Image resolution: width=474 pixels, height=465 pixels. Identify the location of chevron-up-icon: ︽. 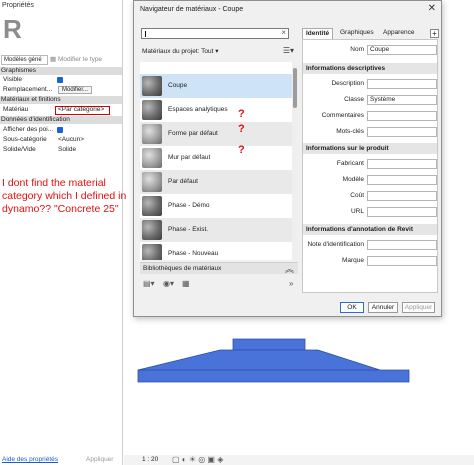
(289, 268).